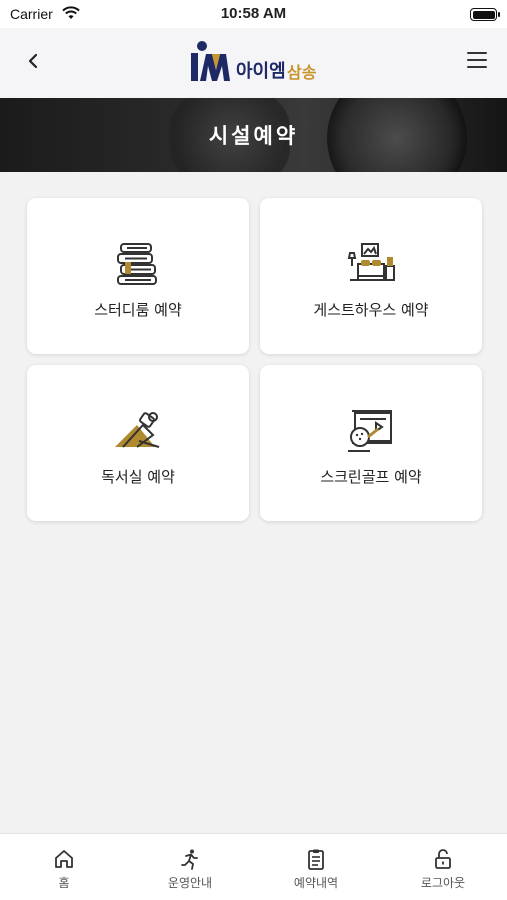 Image resolution: width=507 pixels, height=900 pixels. I want to click on tab-logout: 로그아웃, so click(443, 867).